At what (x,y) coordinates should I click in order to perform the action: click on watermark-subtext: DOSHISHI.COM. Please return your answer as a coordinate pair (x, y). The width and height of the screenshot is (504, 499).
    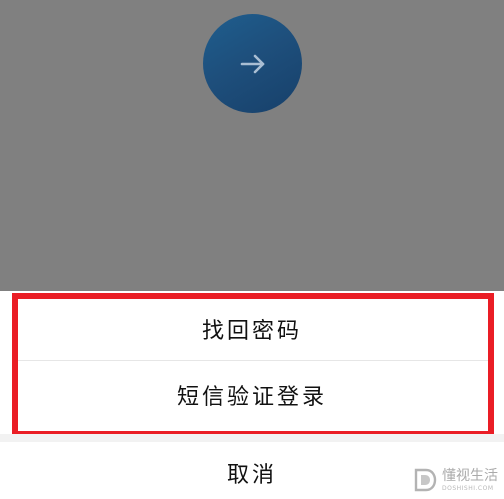
    Looking at the image, I should click on (468, 488).